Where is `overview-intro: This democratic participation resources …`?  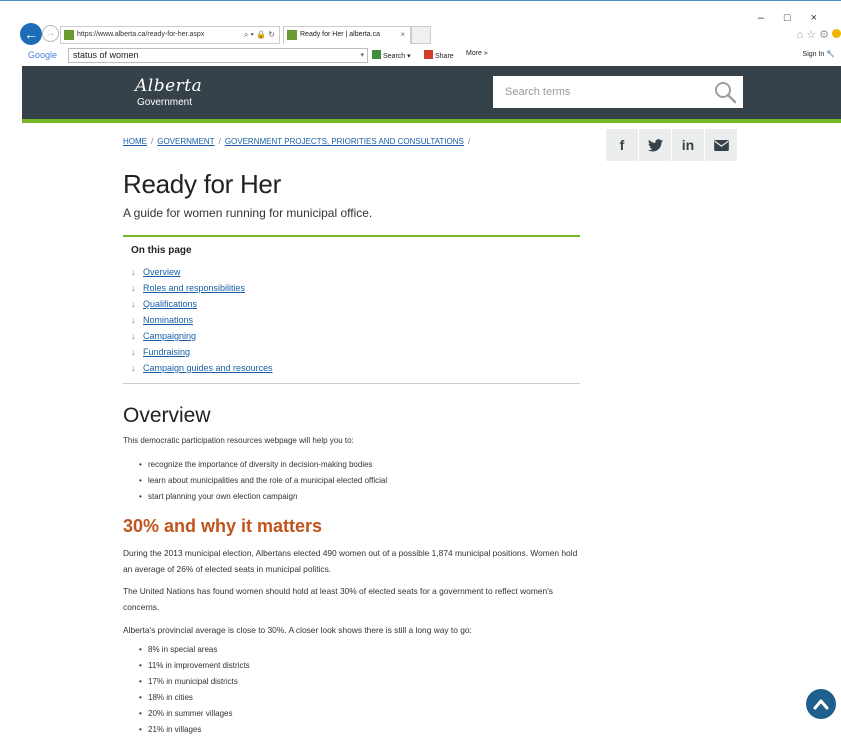 overview-intro: This democratic participation resources … is located at coordinates (238, 440).